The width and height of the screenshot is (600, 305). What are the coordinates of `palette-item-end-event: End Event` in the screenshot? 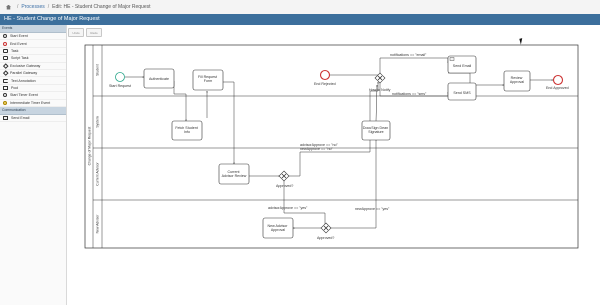 It's located at (33, 44).